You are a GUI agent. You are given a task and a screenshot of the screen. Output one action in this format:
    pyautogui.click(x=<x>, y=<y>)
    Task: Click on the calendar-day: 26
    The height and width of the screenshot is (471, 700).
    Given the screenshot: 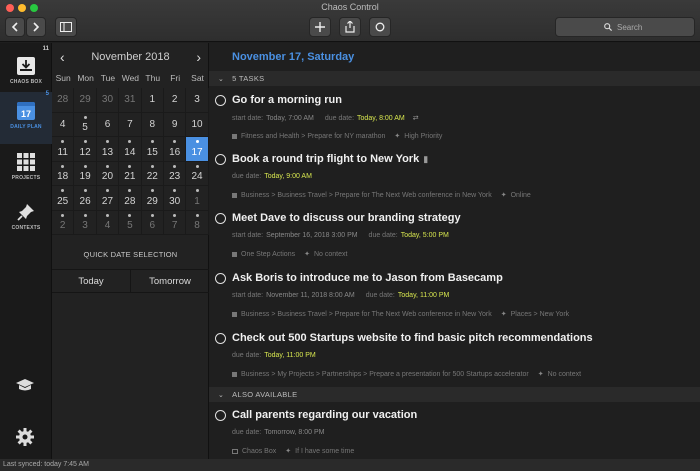 What is the action you would take?
    pyautogui.click(x=85, y=198)
    